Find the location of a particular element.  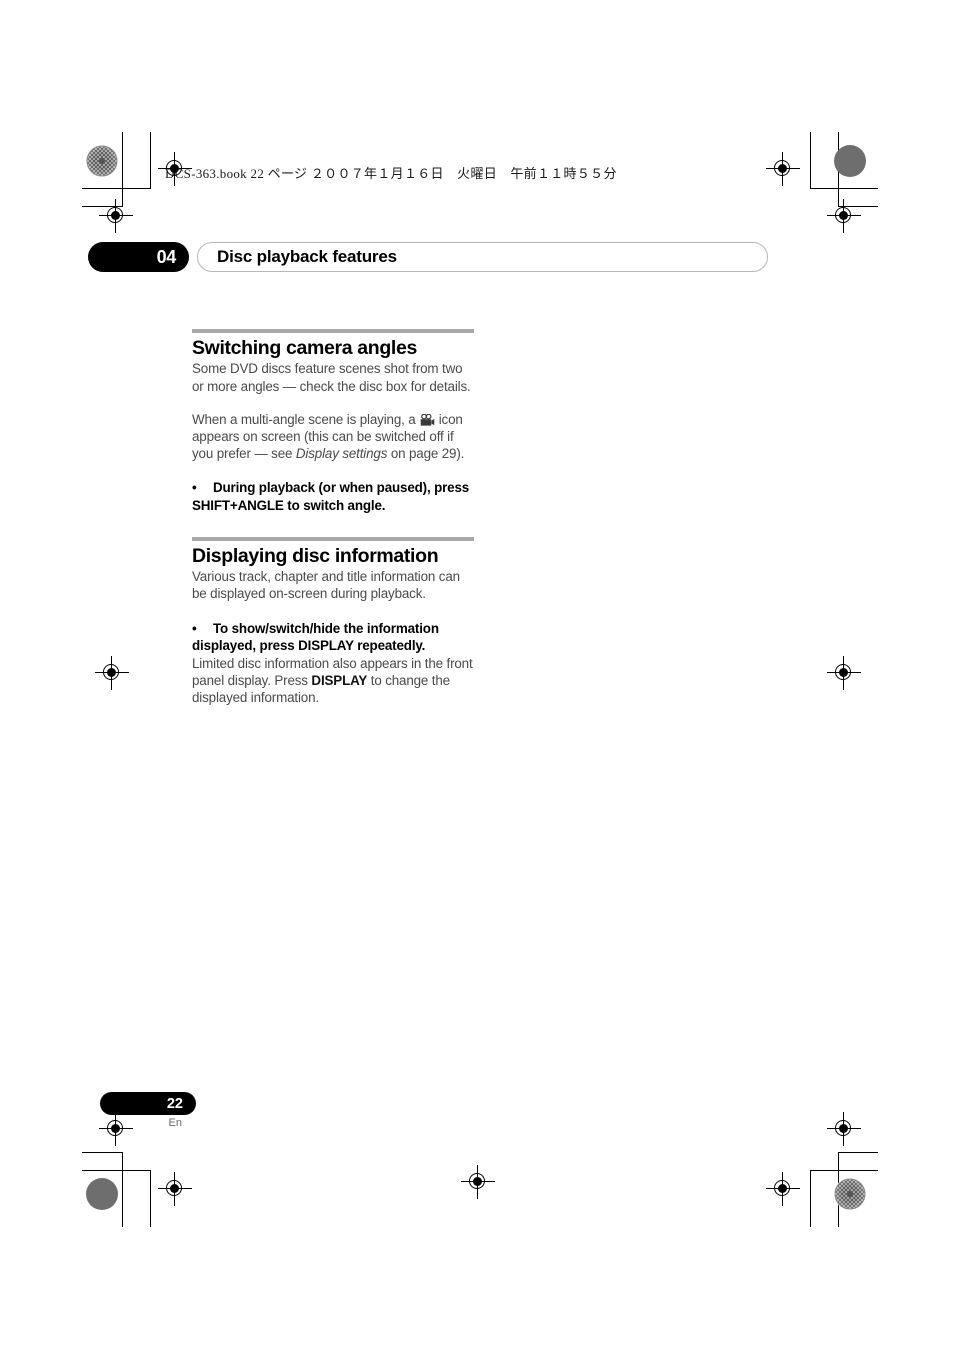

registration-target-left-upper is located at coordinates (116, 216).